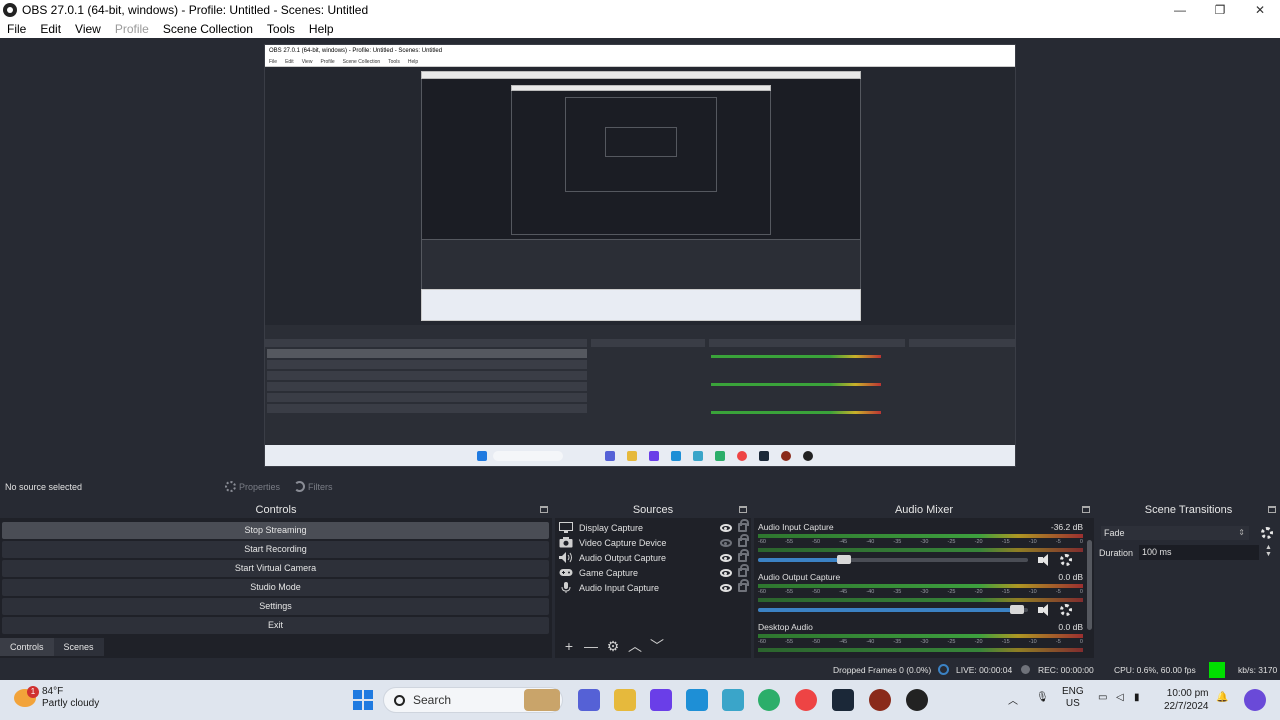 The height and width of the screenshot is (720, 1280). What do you see at coordinates (653, 572) in the screenshot?
I see `source-item: Game Capture` at bounding box center [653, 572].